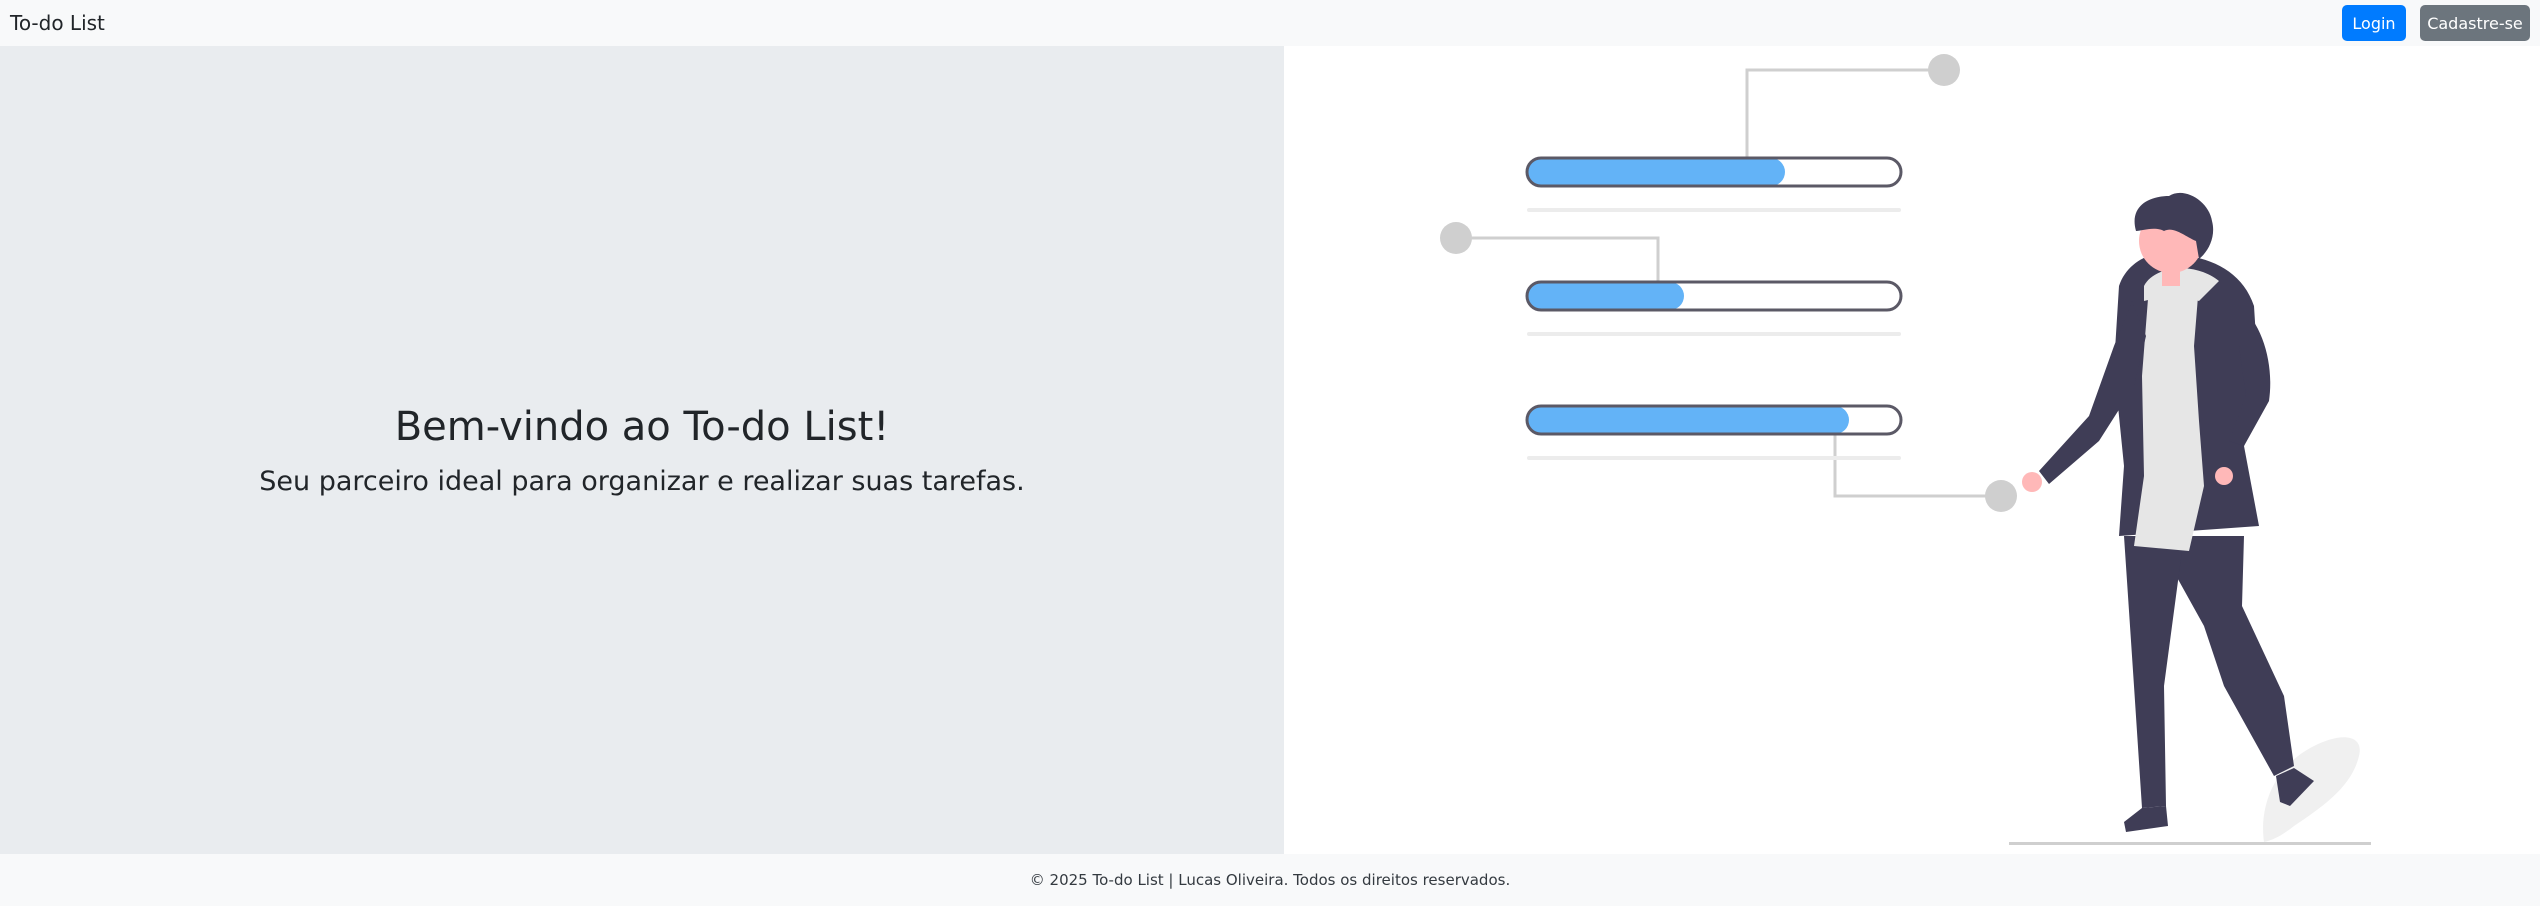 The image size is (2540, 906). Describe the element at coordinates (57, 23) in the screenshot. I see `brand-link: To-do List` at that location.